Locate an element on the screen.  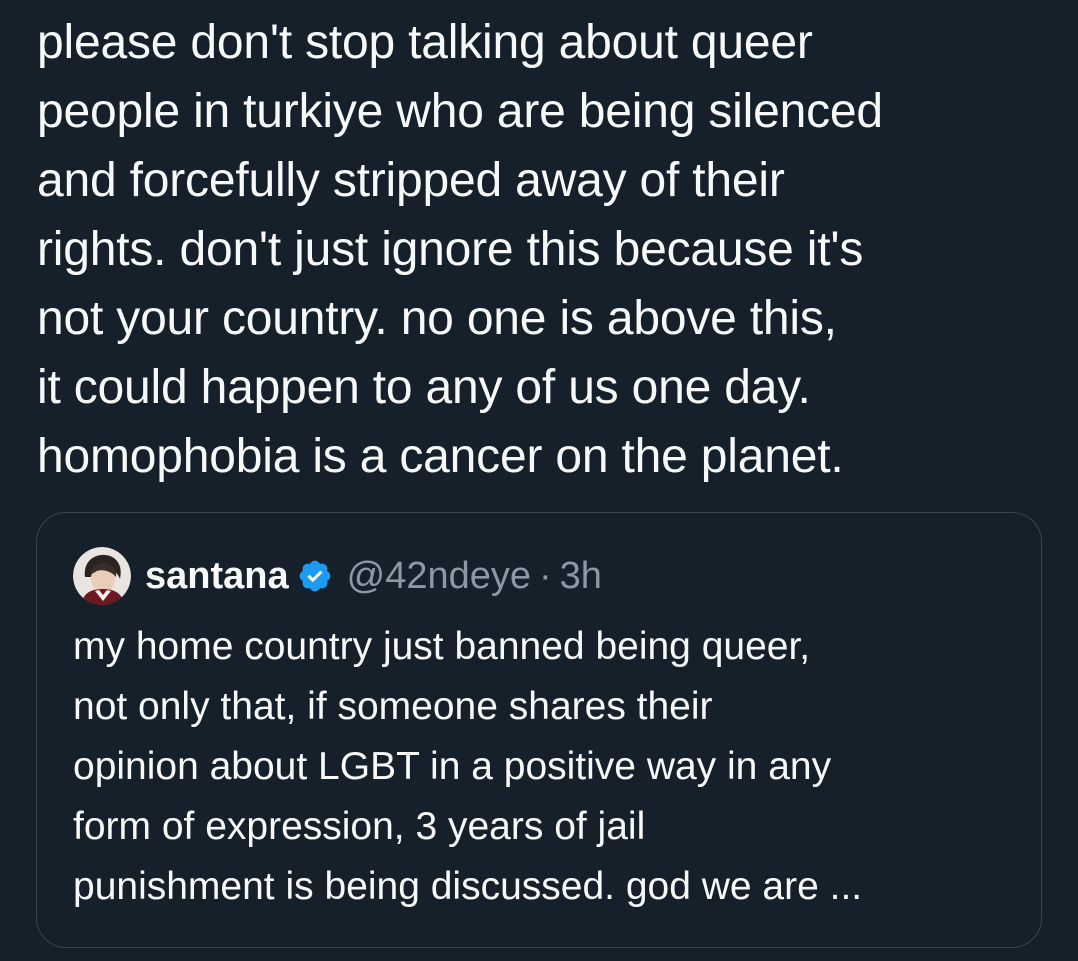
quoted-author-name: santana is located at coordinates (217, 576).